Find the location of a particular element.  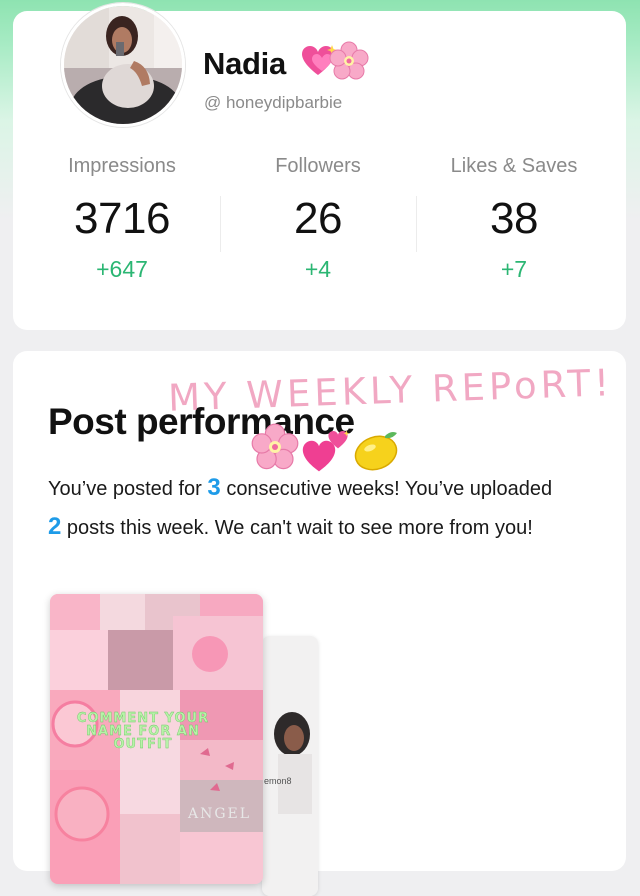

stat-value: 26 is located at coordinates (318, 218).